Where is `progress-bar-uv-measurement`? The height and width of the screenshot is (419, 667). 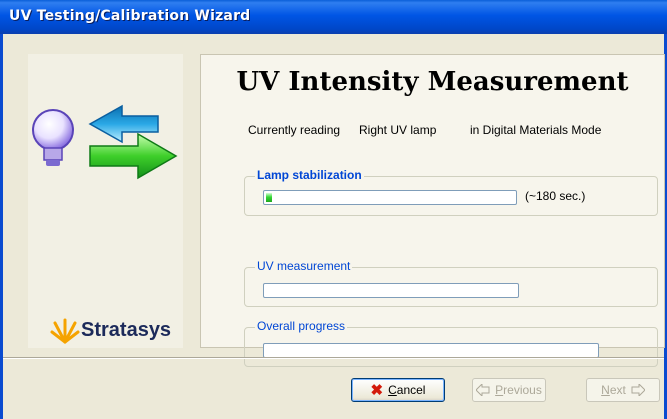 progress-bar-uv-measurement is located at coordinates (391, 290).